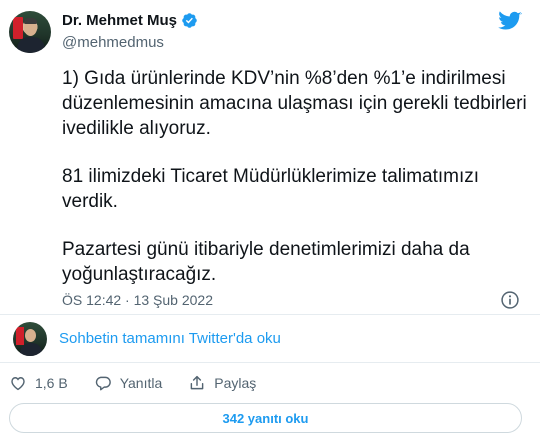 The width and height of the screenshot is (540, 447). What do you see at coordinates (30, 339) in the screenshot?
I see `thread-author-avatar` at bounding box center [30, 339].